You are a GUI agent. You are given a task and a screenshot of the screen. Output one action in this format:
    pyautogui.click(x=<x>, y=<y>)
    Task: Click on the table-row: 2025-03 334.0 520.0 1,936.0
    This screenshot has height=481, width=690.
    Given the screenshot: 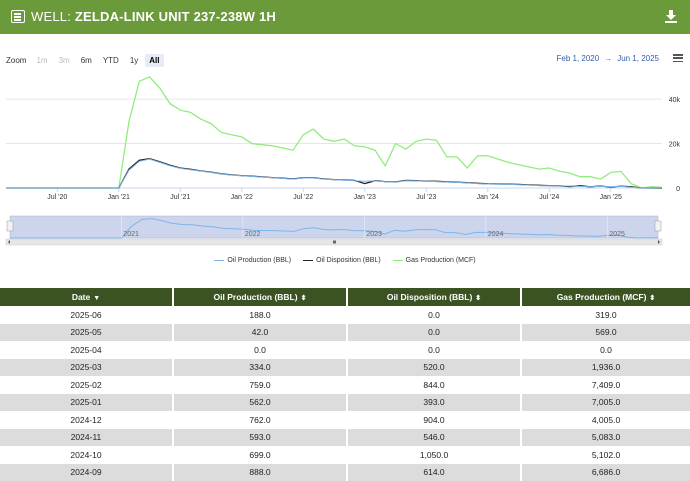 What is the action you would take?
    pyautogui.click(x=345, y=367)
    